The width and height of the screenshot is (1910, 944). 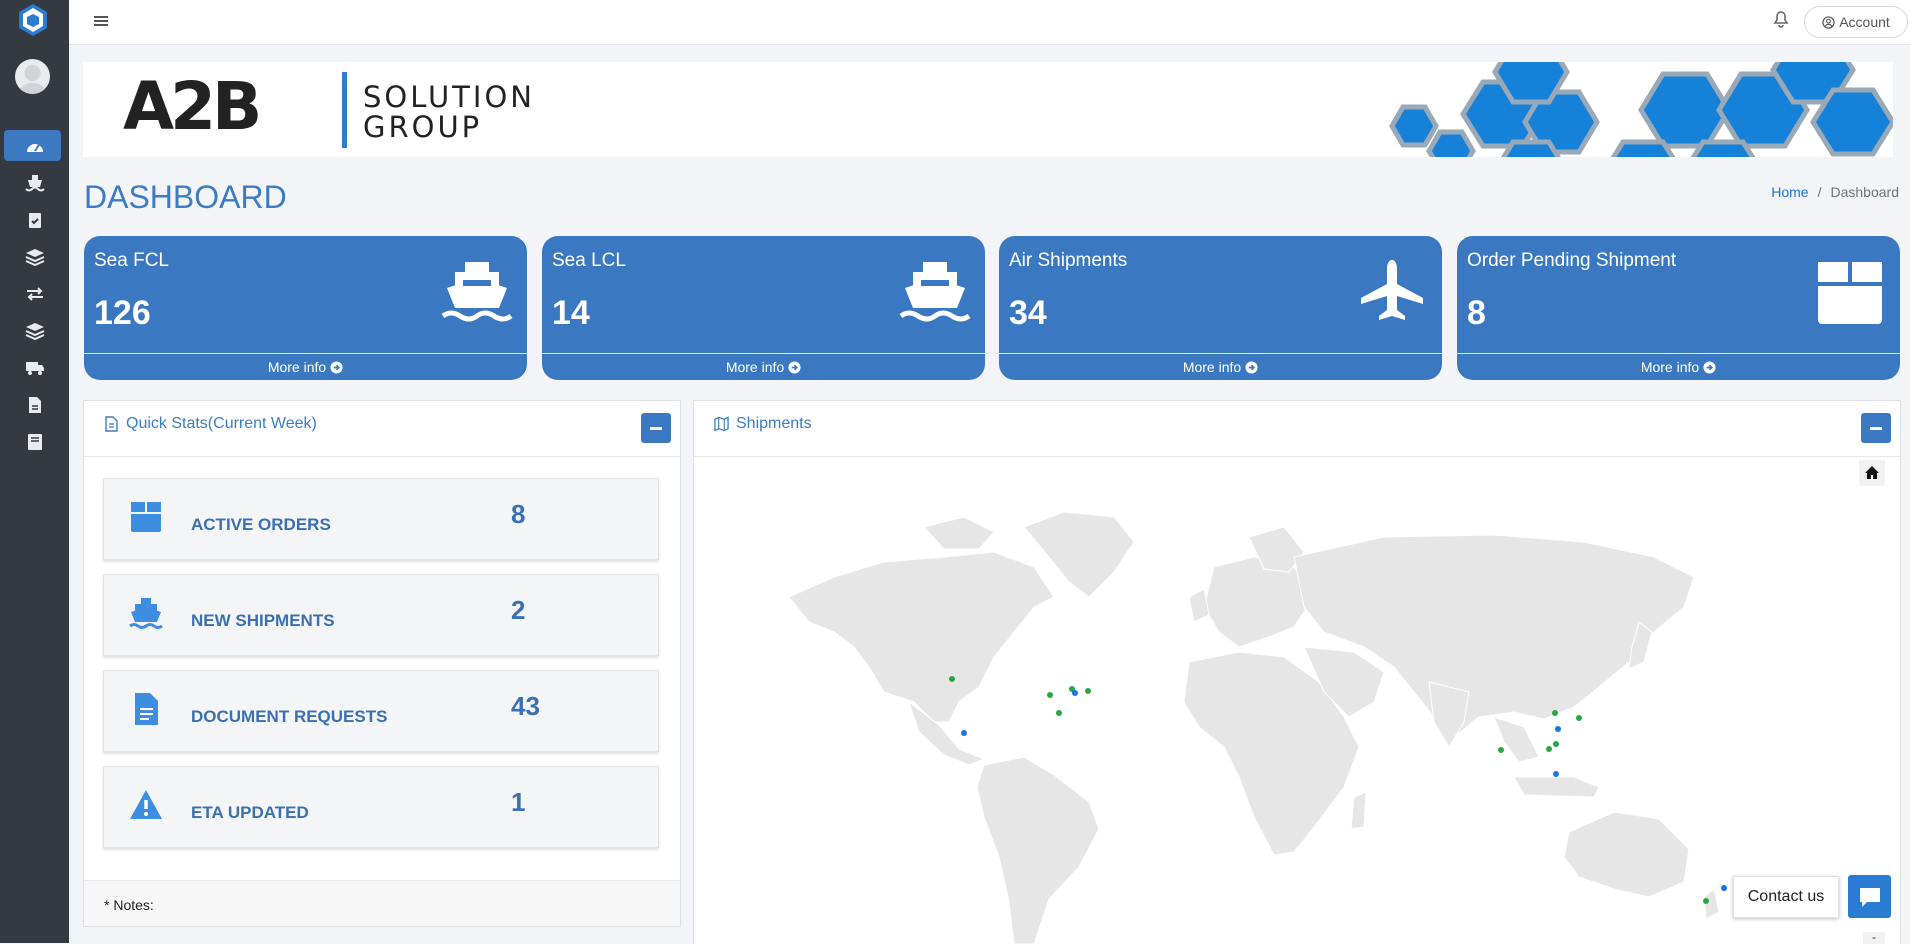 I want to click on book-icon, so click(x=34, y=441).